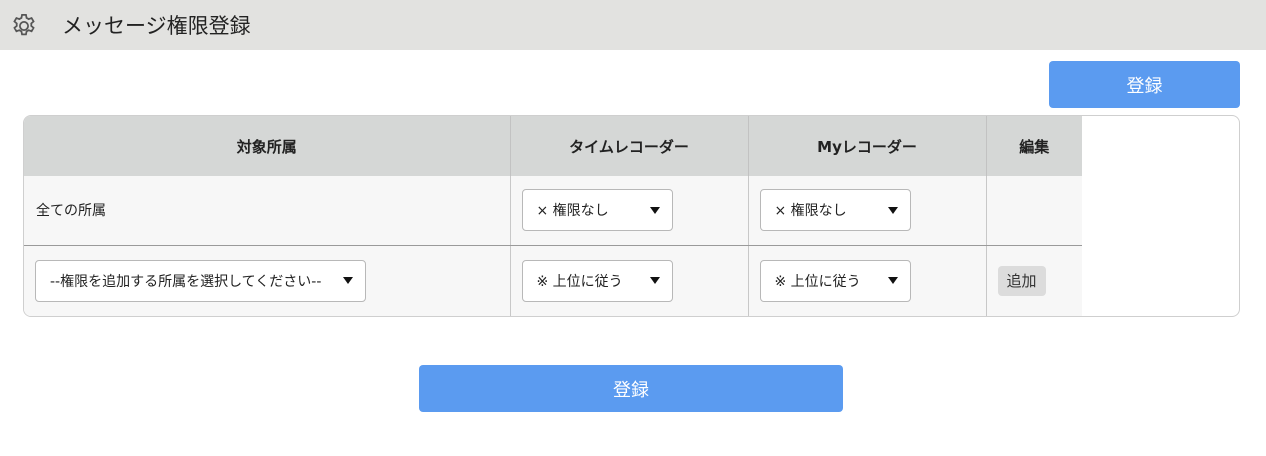  What do you see at coordinates (1034, 211) in the screenshot?
I see `edit-cell` at bounding box center [1034, 211].